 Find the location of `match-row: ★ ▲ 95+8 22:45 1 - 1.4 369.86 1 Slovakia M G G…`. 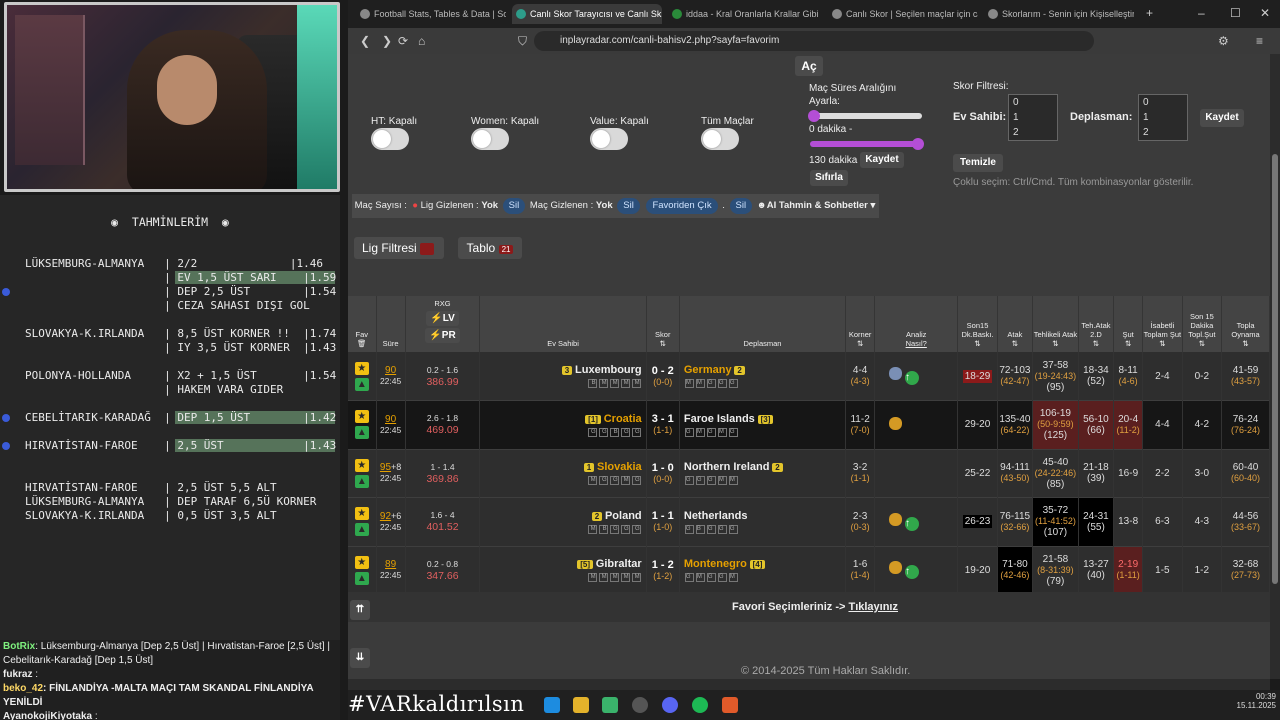

match-row: ★ ▲ 95+8 22:45 1 - 1.4 369.86 1 Slovakia M G G… is located at coordinates (809, 473).